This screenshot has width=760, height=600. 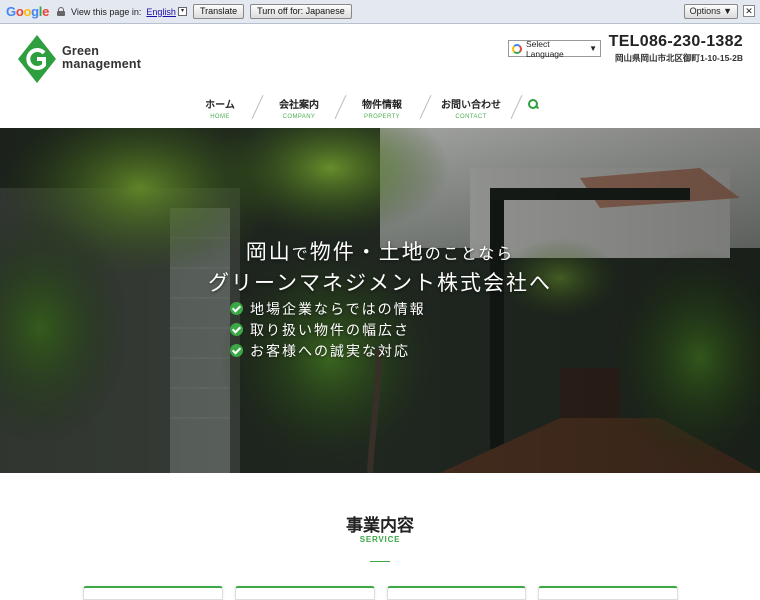 What do you see at coordinates (380, 561) in the screenshot?
I see `service-divider` at bounding box center [380, 561].